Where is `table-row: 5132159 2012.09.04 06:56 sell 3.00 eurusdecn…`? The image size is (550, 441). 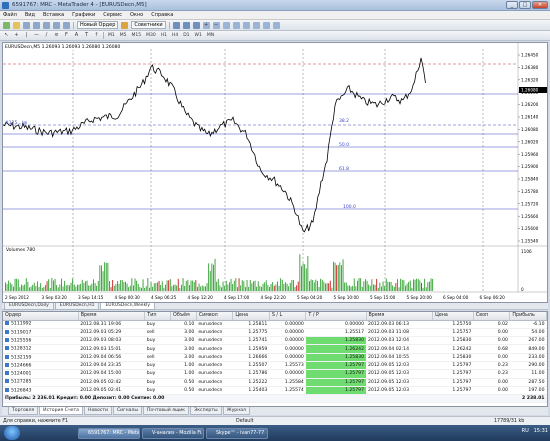
table-row: 5132159 2012.09.04 06:56 sell 3.00 eurusdecn… is located at coordinates (275, 358).